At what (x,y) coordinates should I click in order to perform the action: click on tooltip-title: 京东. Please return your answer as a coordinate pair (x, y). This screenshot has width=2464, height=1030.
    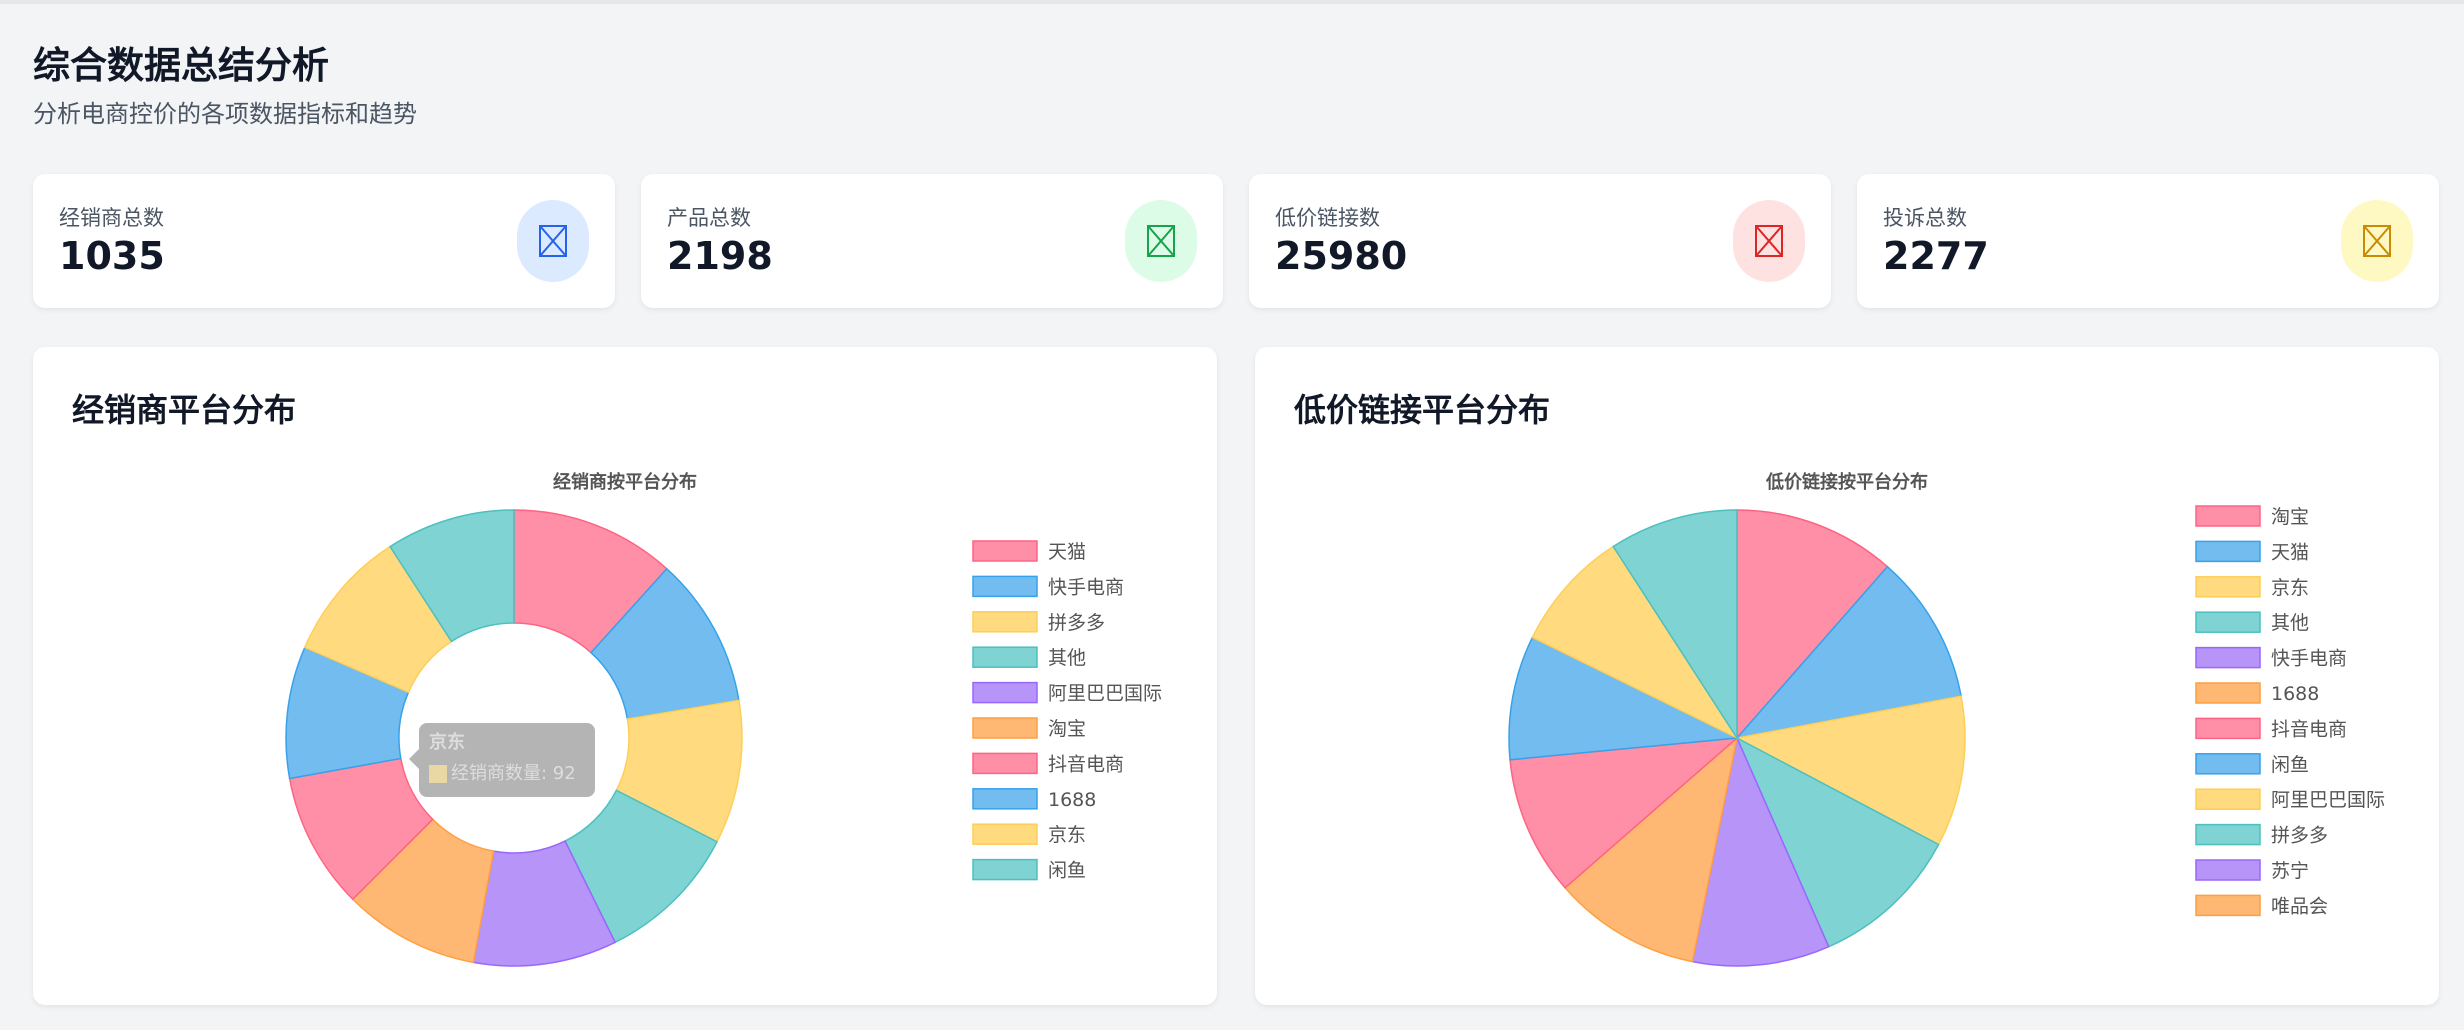
    Looking at the image, I should click on (447, 742).